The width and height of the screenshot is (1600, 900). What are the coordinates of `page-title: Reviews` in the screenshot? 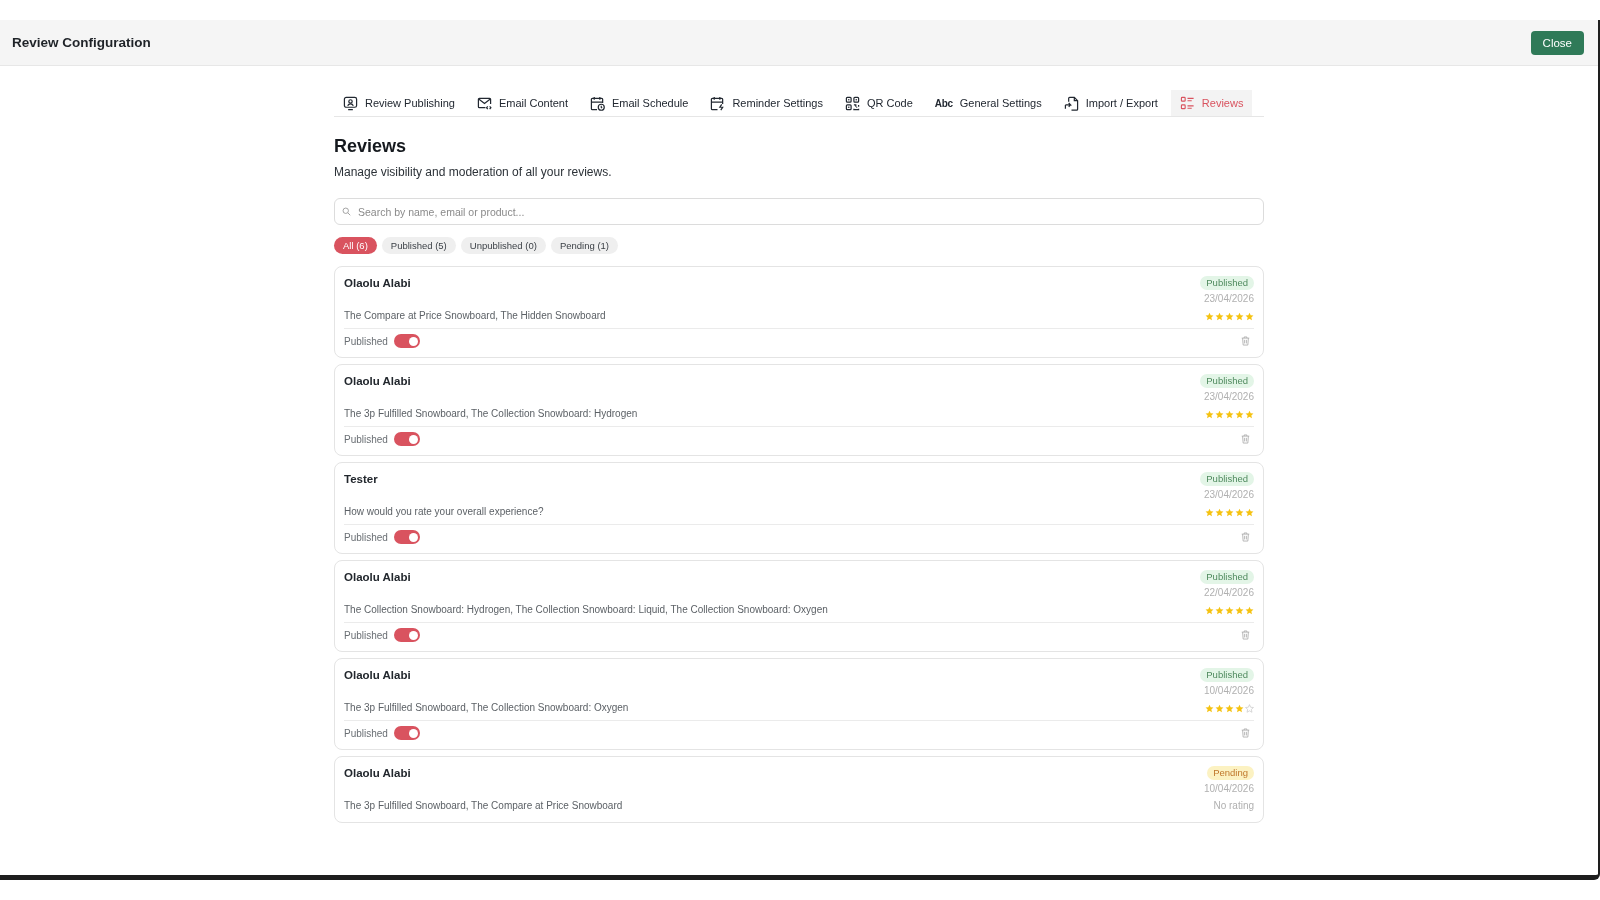 It's located at (371, 146).